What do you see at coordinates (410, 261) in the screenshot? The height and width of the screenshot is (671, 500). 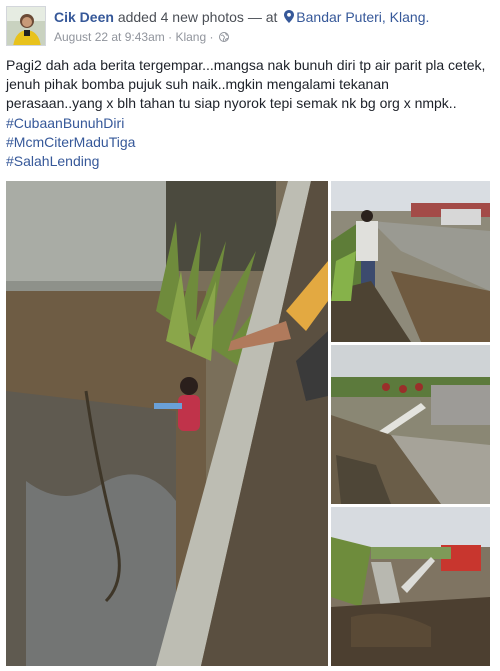 I see `photo-crowd-by-drain` at bounding box center [410, 261].